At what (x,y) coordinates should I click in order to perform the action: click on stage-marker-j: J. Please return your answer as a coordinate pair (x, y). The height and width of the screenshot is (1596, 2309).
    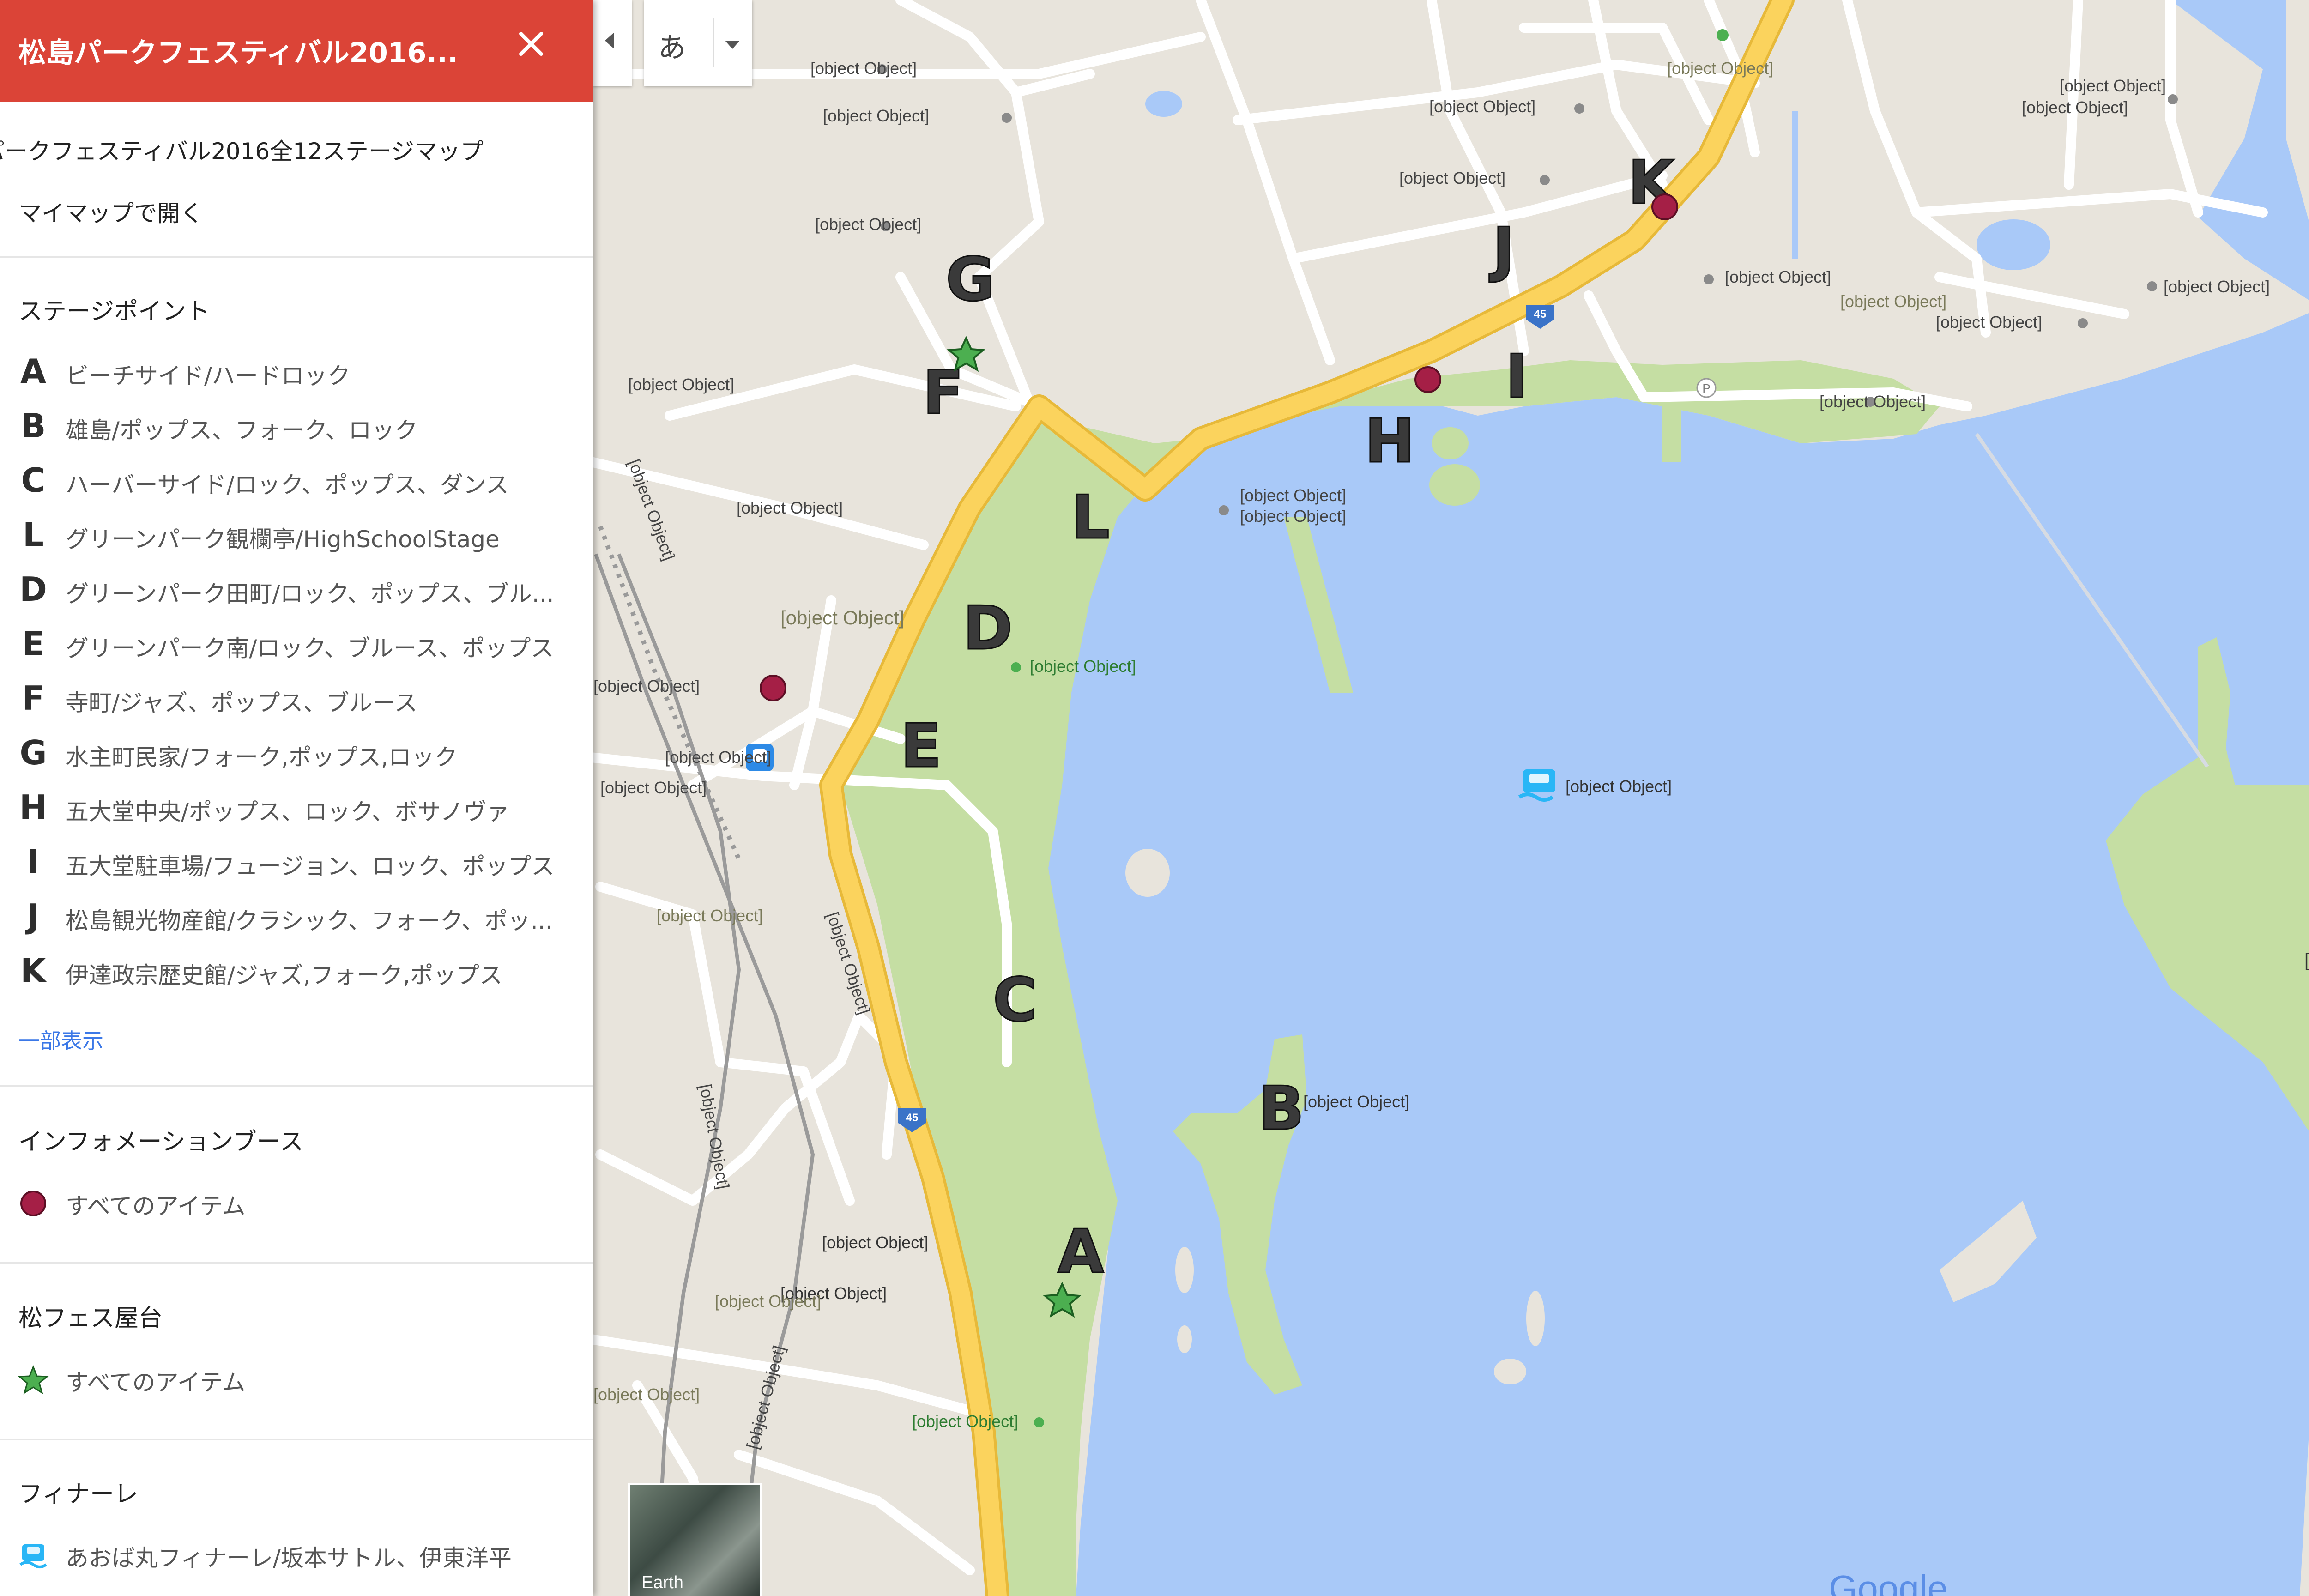
    Looking at the image, I should click on (1502, 249).